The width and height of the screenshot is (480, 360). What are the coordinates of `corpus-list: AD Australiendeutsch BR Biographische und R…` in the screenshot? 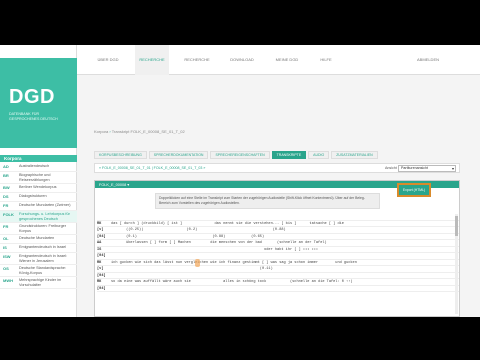 It's located at (38, 226).